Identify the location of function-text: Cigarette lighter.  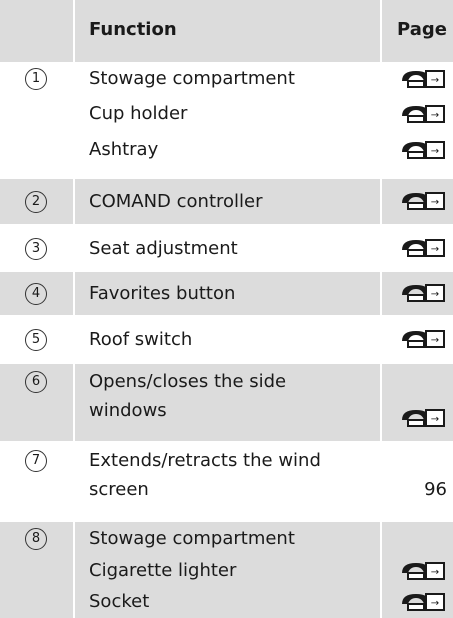
(163, 570).